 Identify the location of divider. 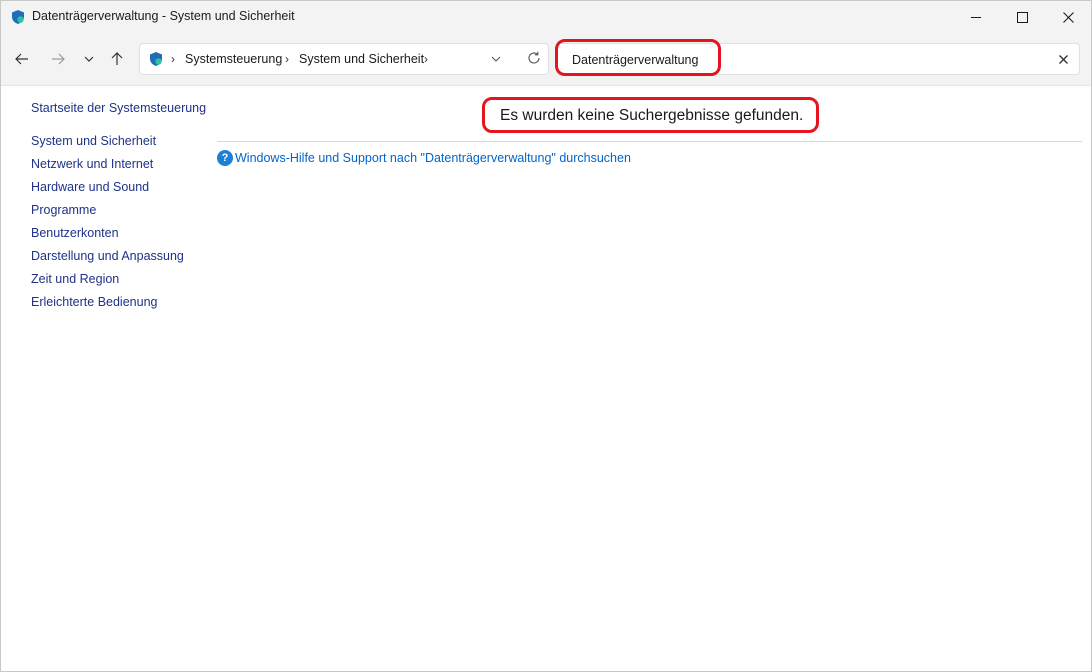
(649, 141).